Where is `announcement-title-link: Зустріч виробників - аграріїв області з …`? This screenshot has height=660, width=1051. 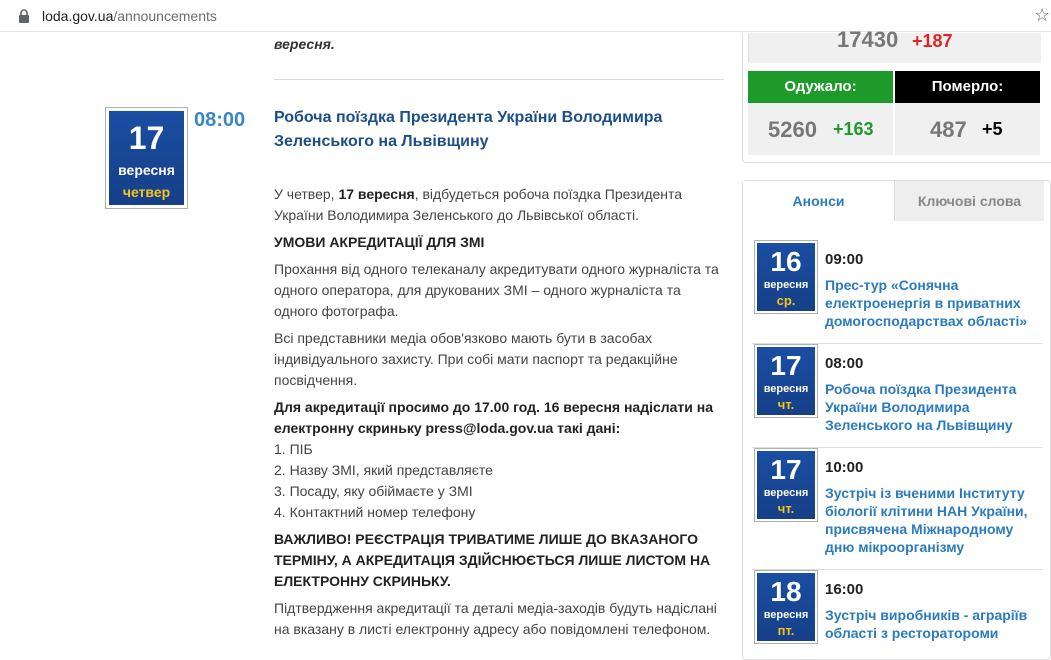 announcement-title-link: Зустріч виробників - аграріїв області з … is located at coordinates (932, 624).